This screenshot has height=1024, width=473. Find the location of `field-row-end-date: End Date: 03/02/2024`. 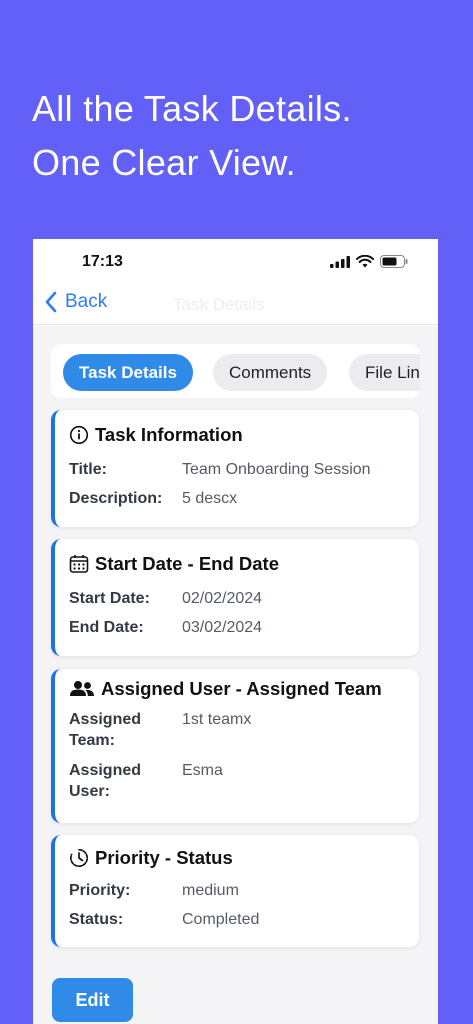

field-row-end-date: End Date: 03/02/2024 is located at coordinates (165, 627).